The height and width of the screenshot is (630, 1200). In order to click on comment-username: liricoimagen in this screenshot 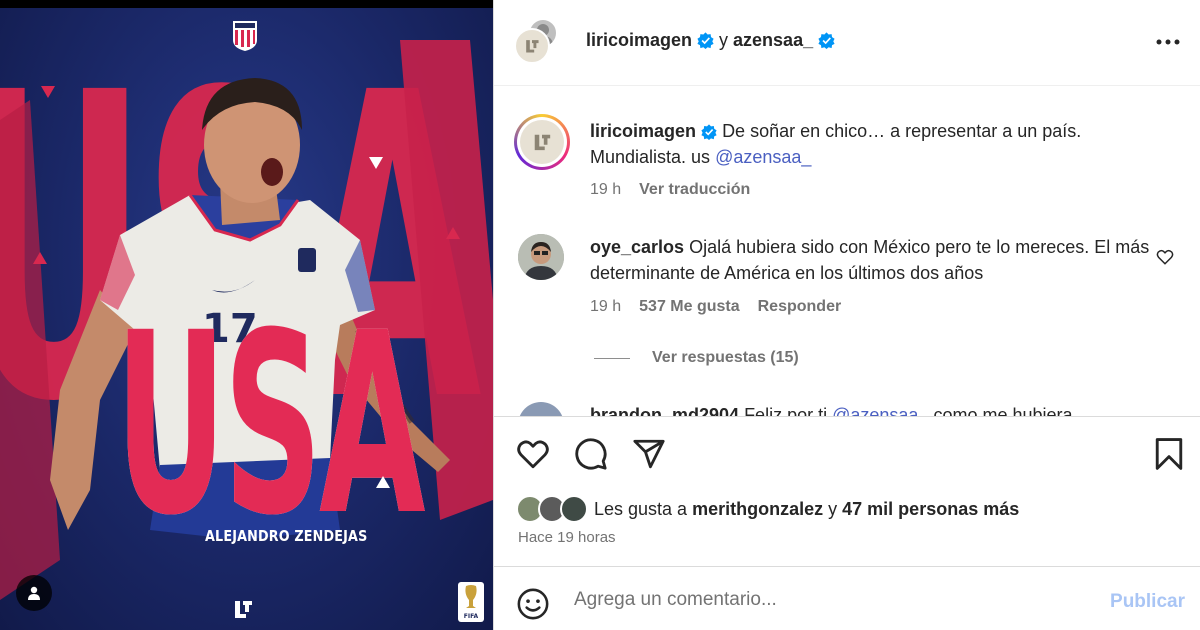, I will do `click(643, 131)`.